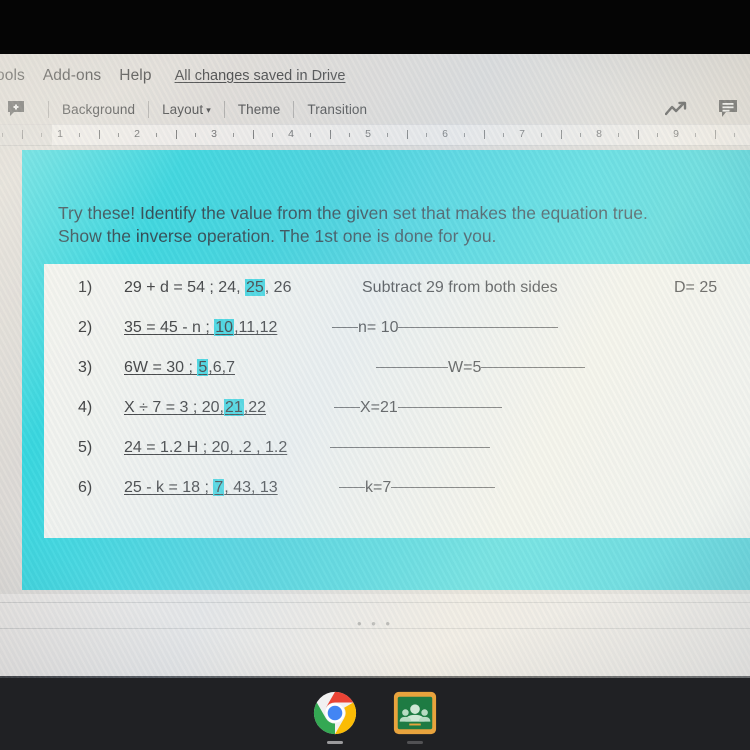 This screenshot has width=750, height=750. What do you see at coordinates (208, 109) in the screenshot?
I see `chevron-down-icon: ▾` at bounding box center [208, 109].